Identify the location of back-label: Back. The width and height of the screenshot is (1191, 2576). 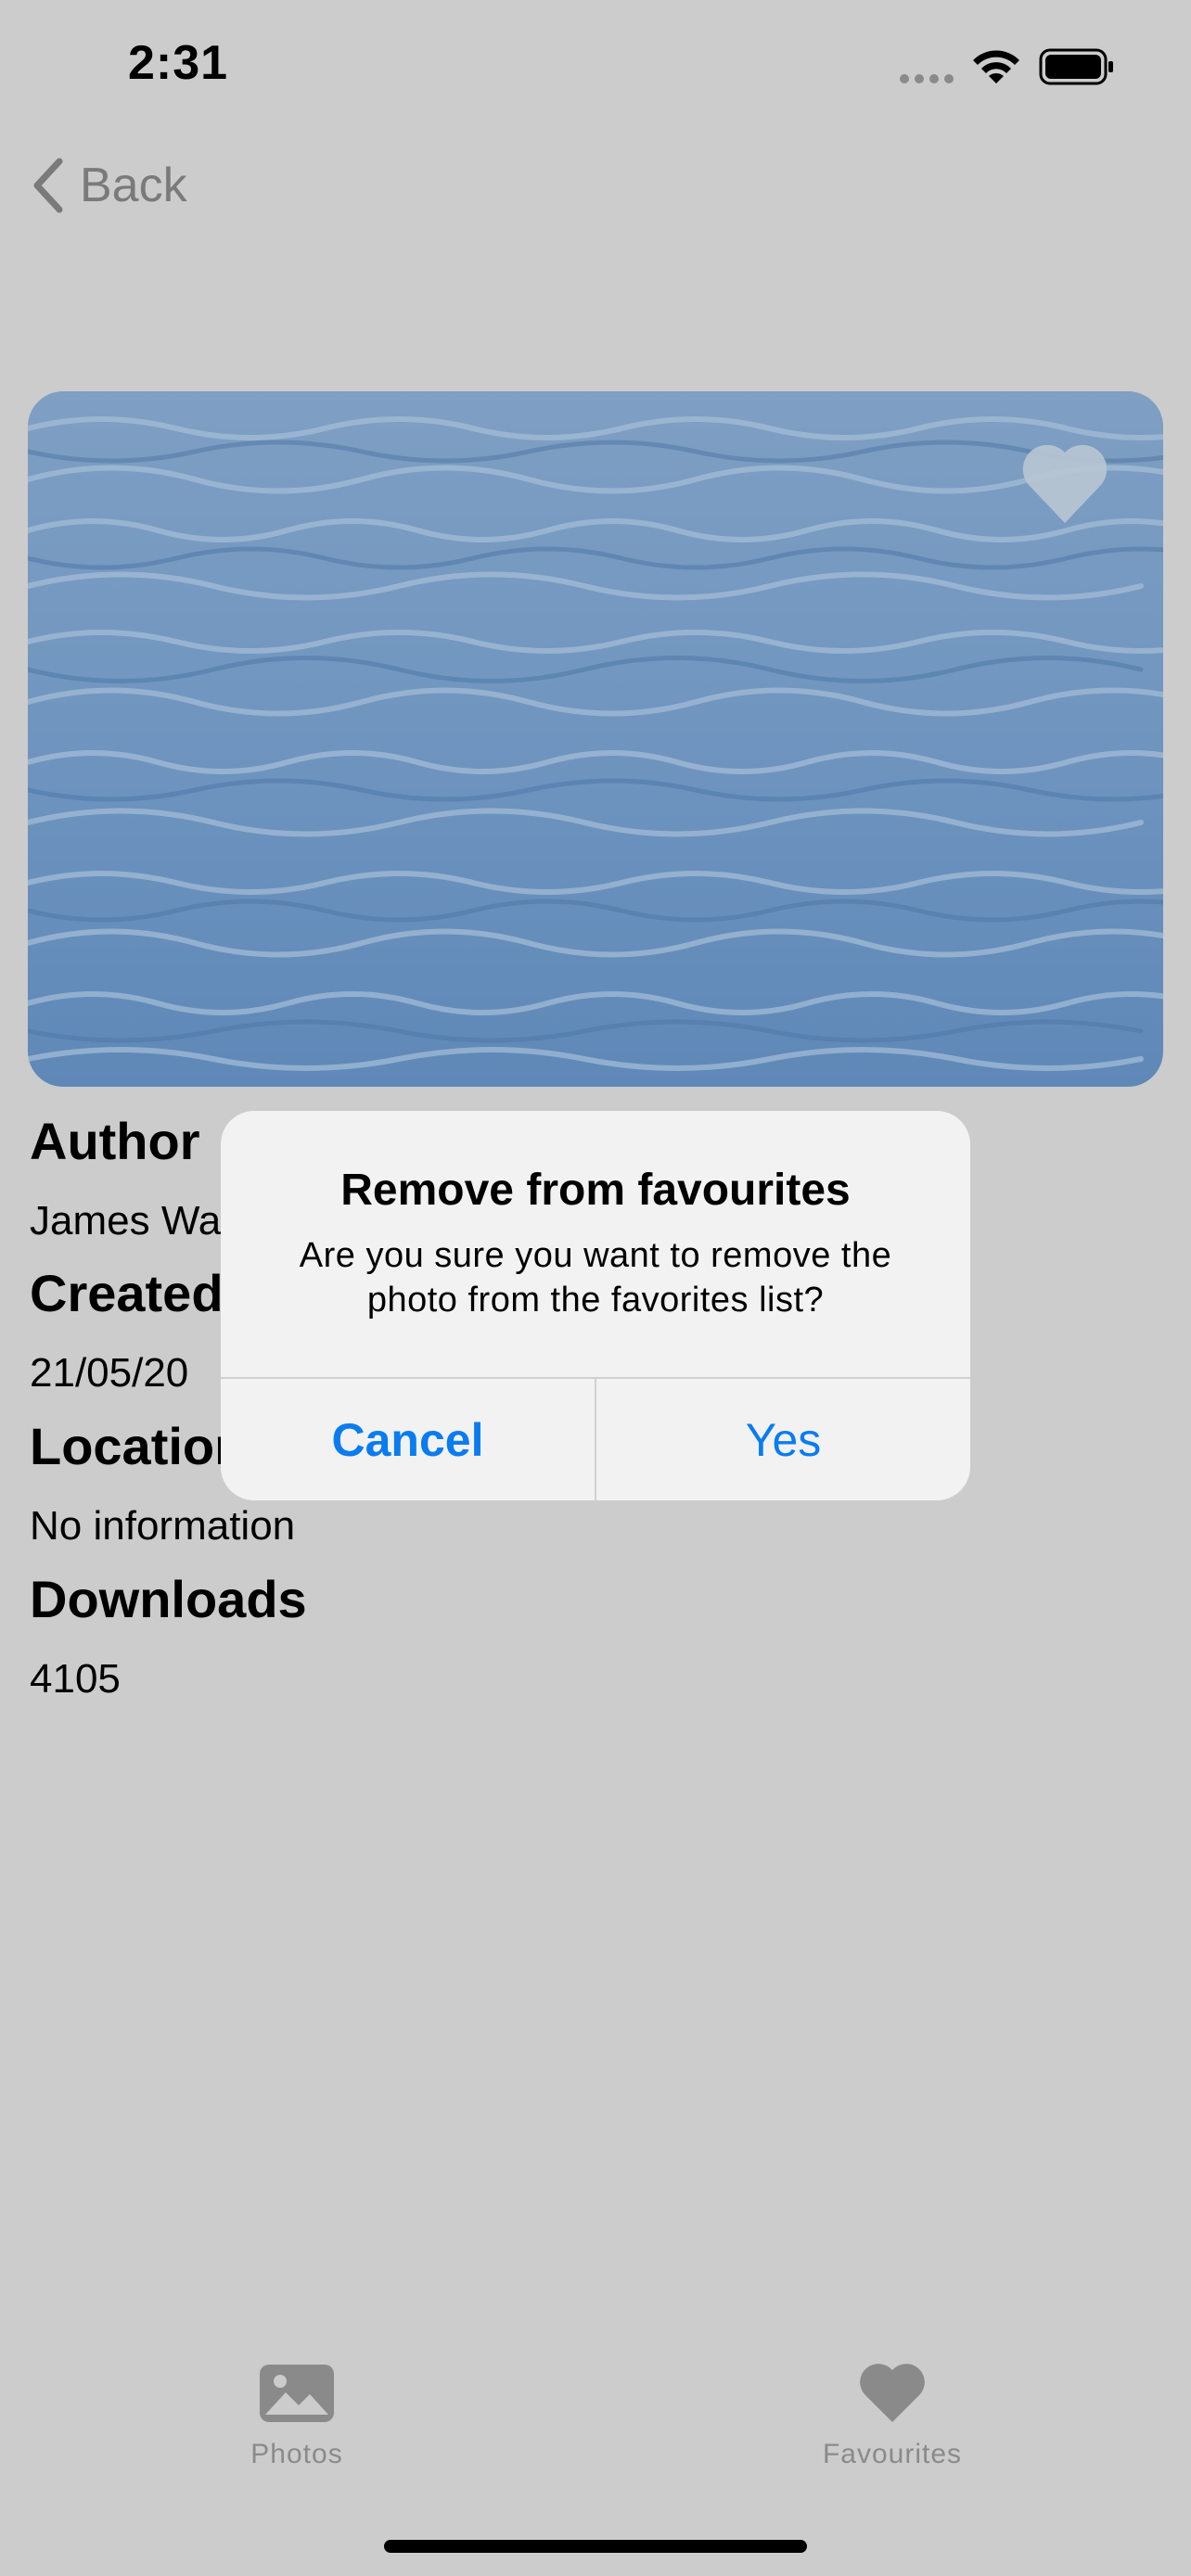
(133, 186).